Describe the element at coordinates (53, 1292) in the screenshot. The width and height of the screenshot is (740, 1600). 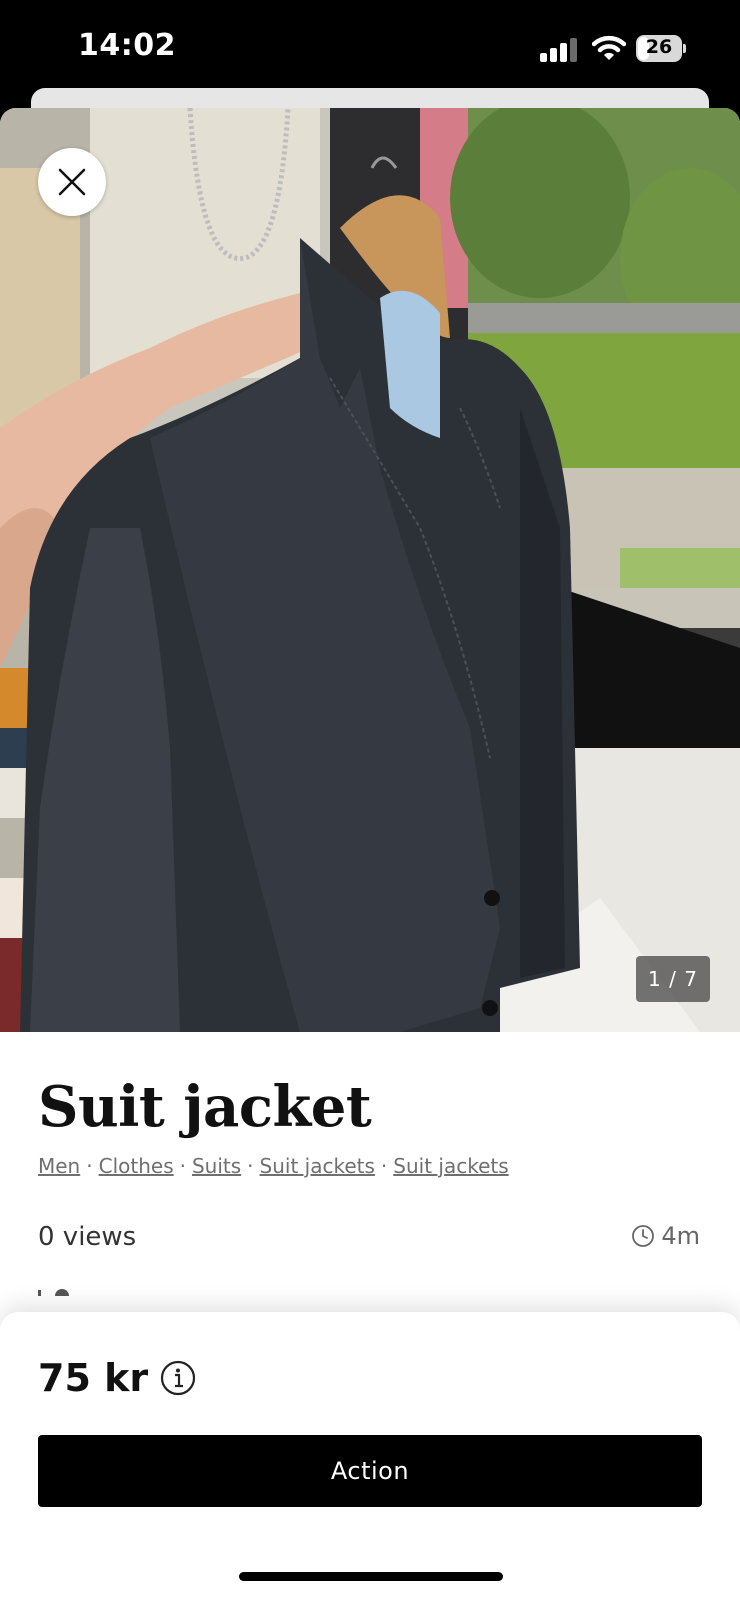
I see `hidden-content-peek` at that location.